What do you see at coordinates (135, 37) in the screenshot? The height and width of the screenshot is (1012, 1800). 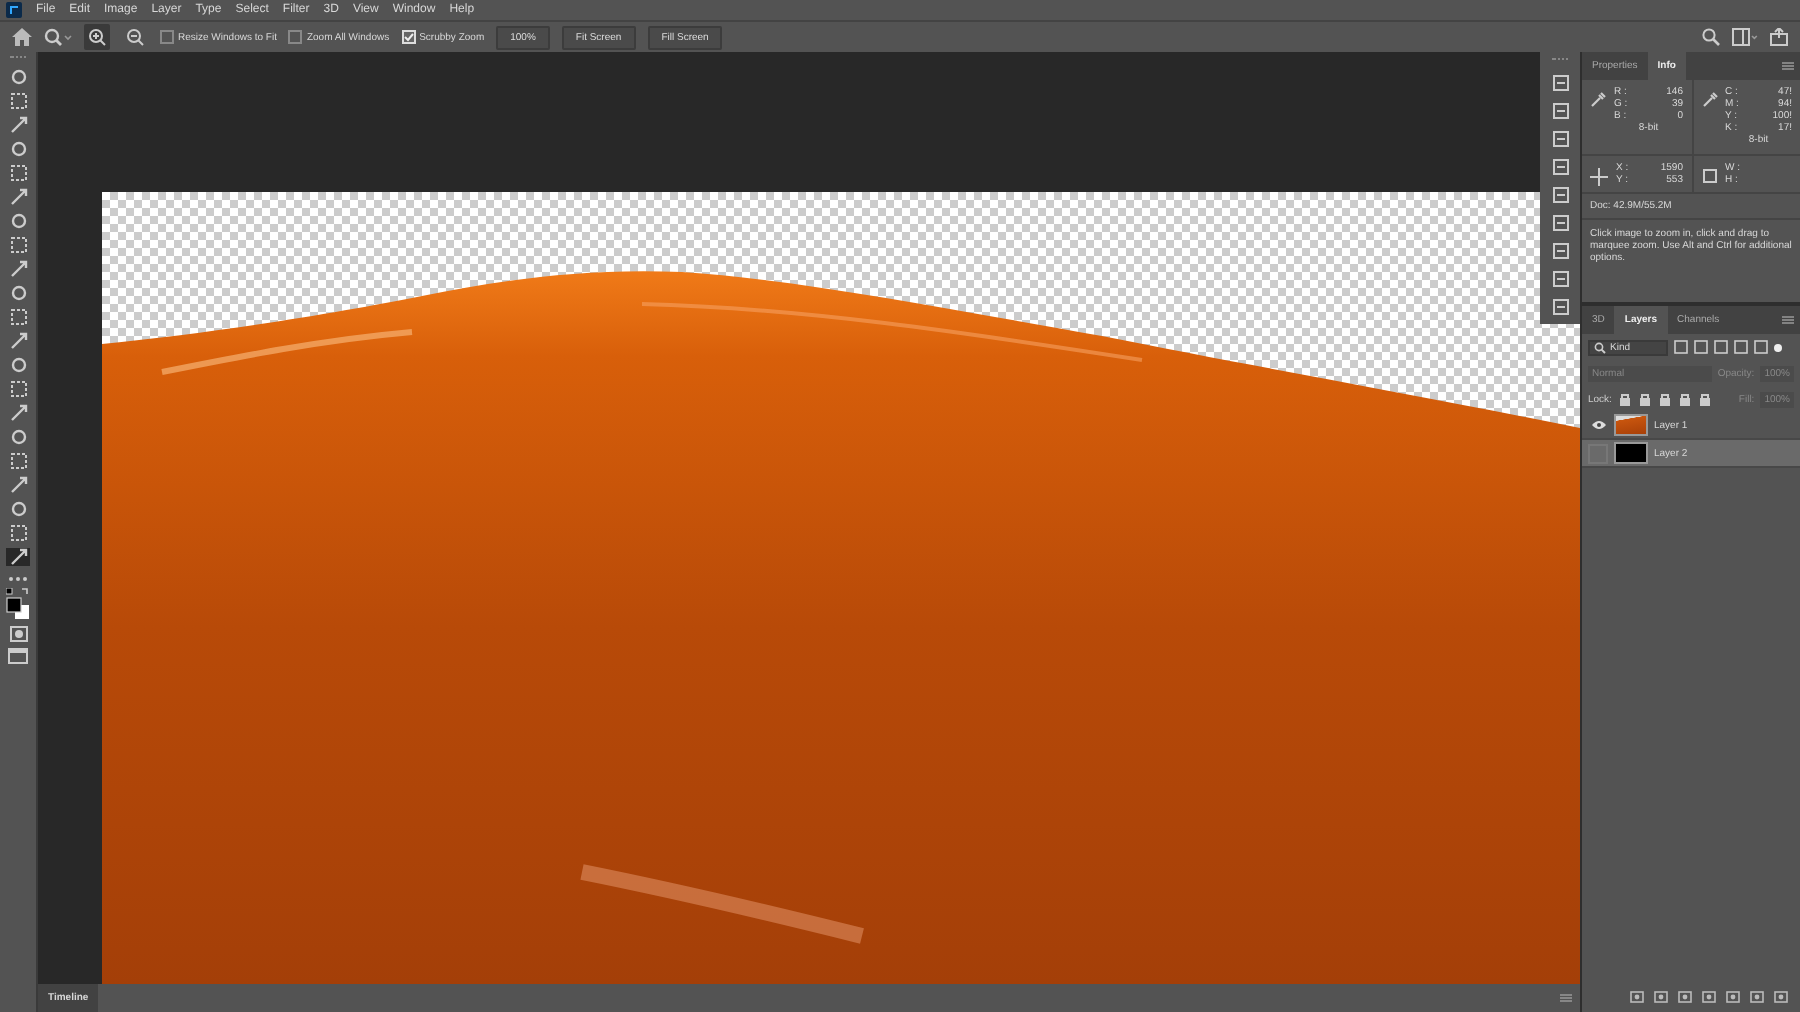 I see `zoom-out-button` at bounding box center [135, 37].